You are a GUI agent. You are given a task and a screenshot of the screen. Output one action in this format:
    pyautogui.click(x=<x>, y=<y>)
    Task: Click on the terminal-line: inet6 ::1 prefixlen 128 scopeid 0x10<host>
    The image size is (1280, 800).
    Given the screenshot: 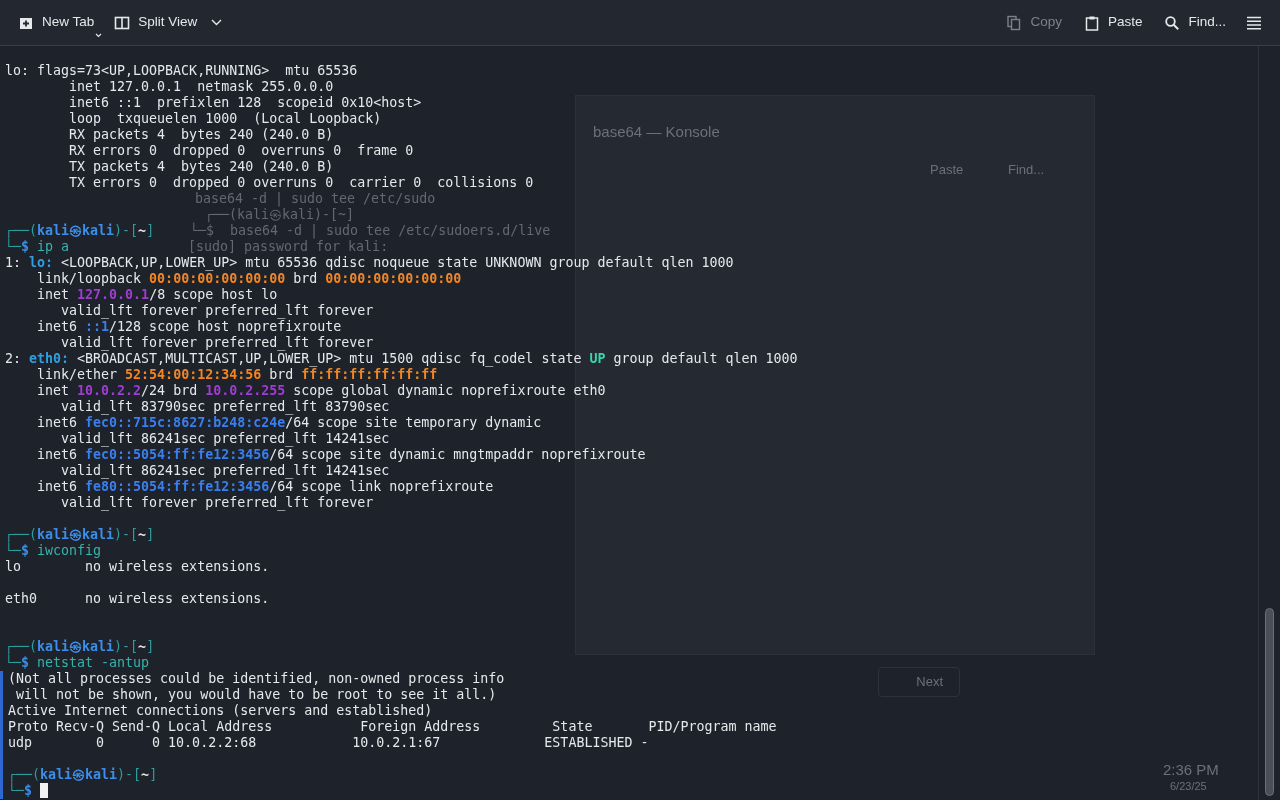 What is the action you would take?
    pyautogui.click(x=245, y=103)
    